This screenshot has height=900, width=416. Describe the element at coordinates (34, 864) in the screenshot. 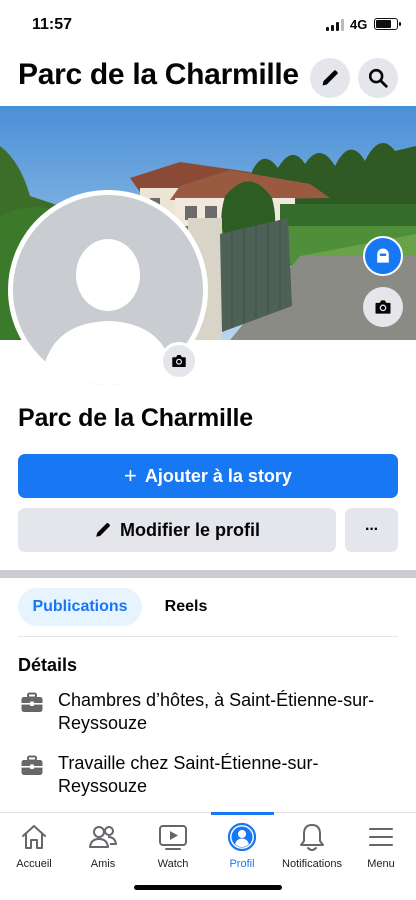

I see `nav-label: Accueil` at that location.